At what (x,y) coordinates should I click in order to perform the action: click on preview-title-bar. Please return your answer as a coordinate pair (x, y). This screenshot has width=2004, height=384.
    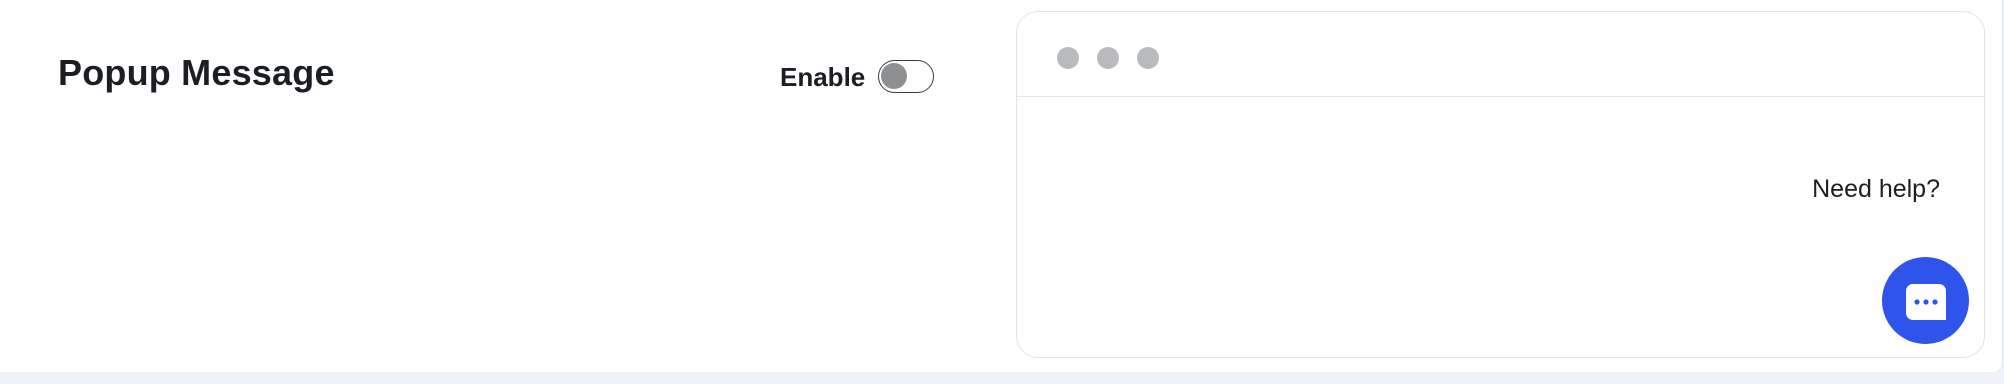
    Looking at the image, I should click on (1500, 54).